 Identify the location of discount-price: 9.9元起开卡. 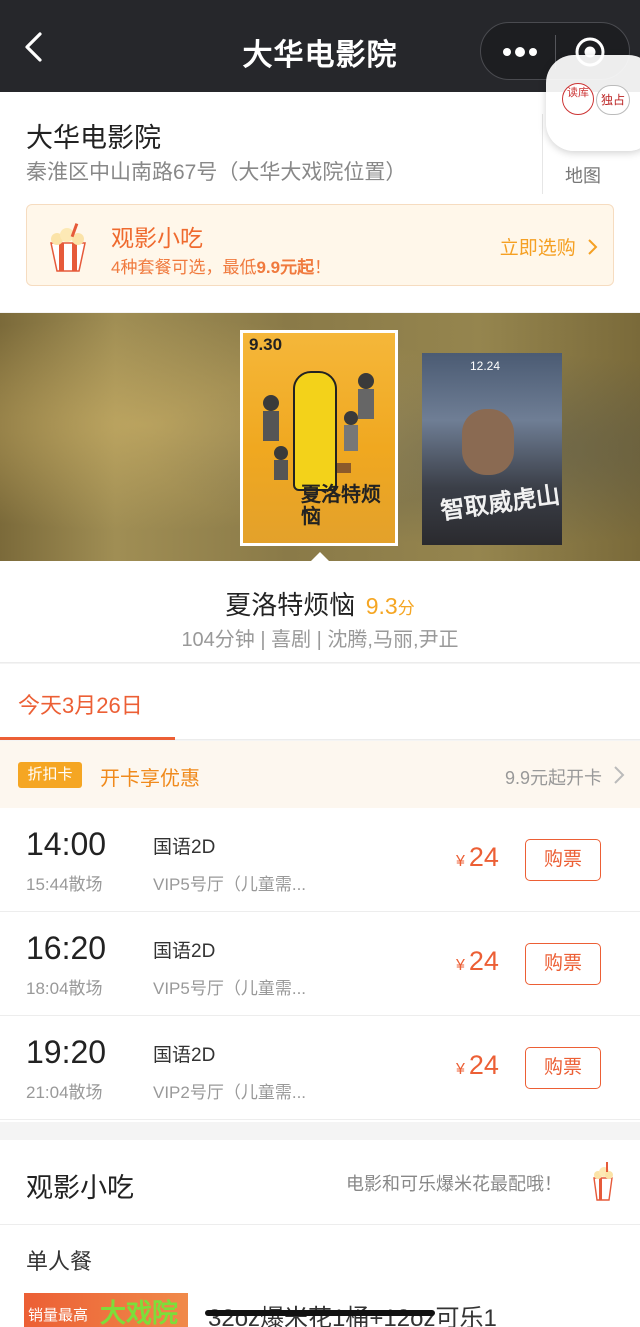
(553, 778).